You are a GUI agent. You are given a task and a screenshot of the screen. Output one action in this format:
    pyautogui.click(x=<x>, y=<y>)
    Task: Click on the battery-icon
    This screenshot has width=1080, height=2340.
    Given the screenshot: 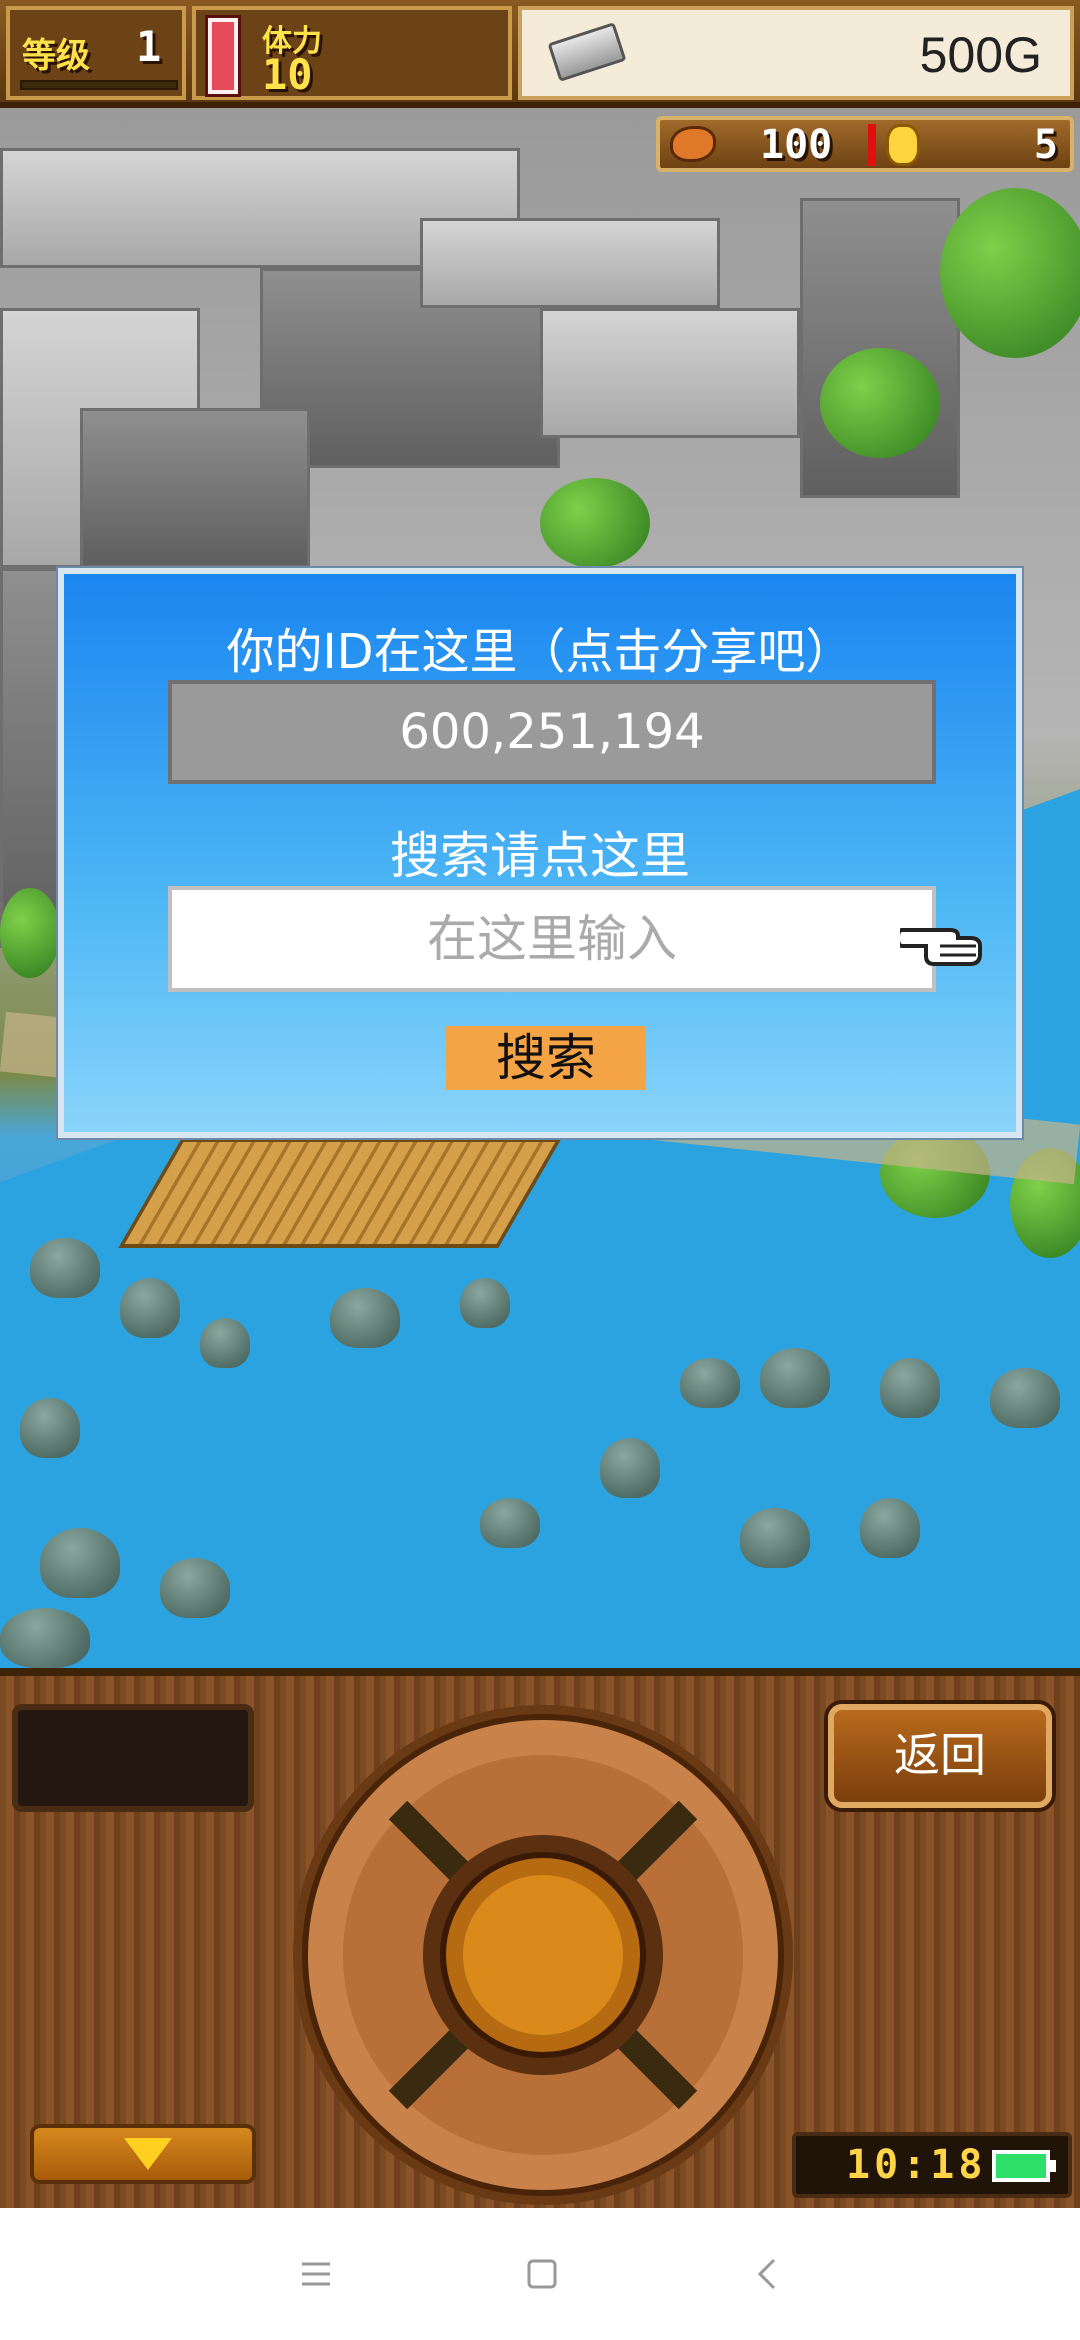 What is the action you would take?
    pyautogui.click(x=1024, y=2166)
    